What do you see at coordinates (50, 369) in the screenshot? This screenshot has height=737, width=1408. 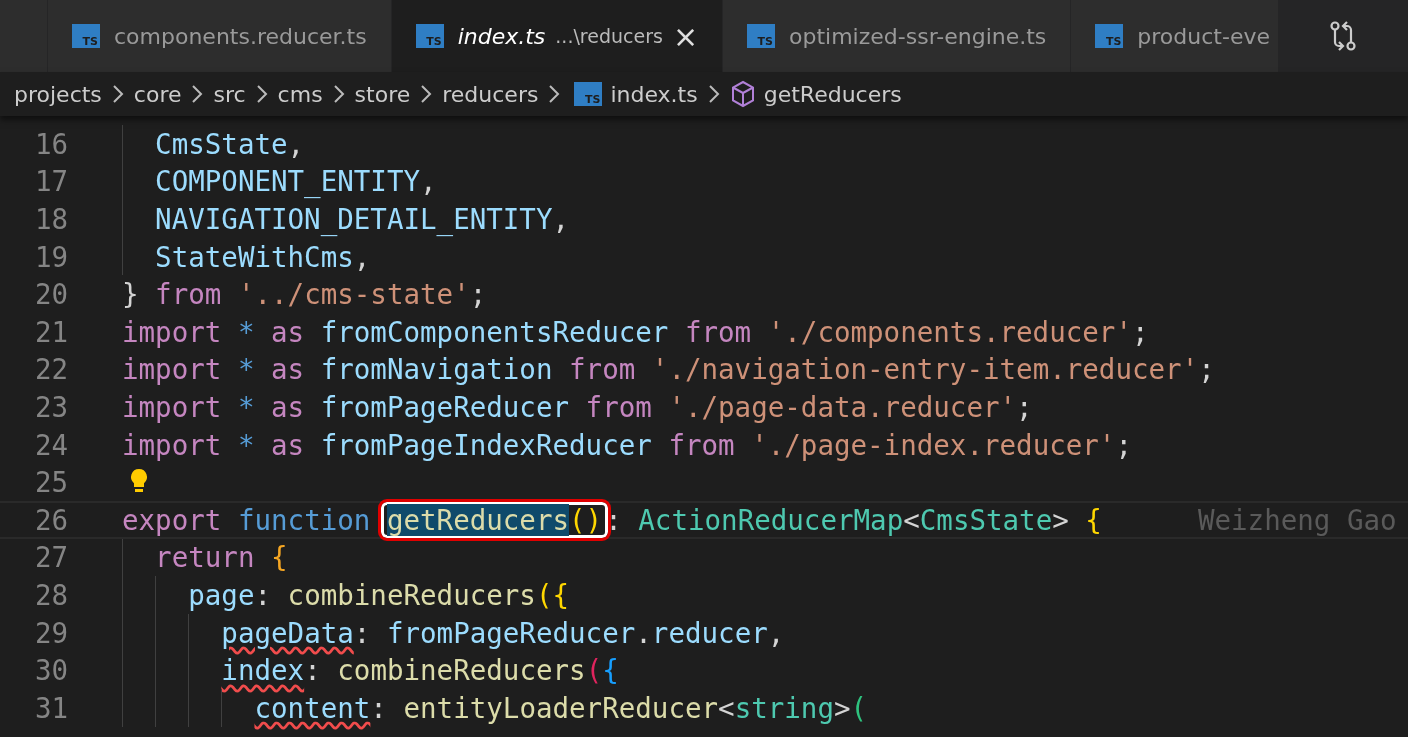 I see `line-number: 22` at bounding box center [50, 369].